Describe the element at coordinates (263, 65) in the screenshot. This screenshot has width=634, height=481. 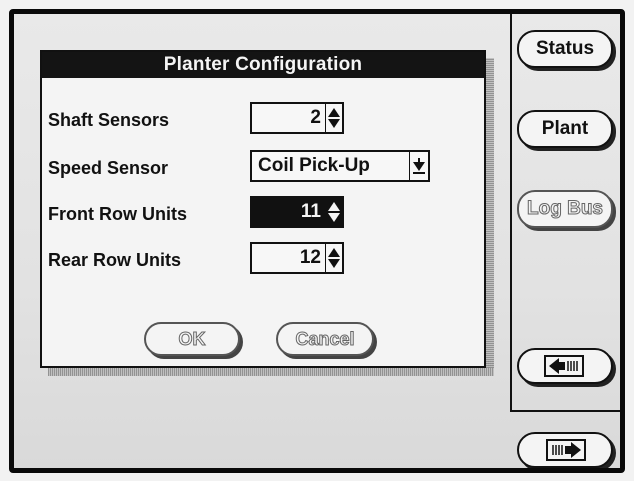
I see `dialog-title: Planter Configuration` at that location.